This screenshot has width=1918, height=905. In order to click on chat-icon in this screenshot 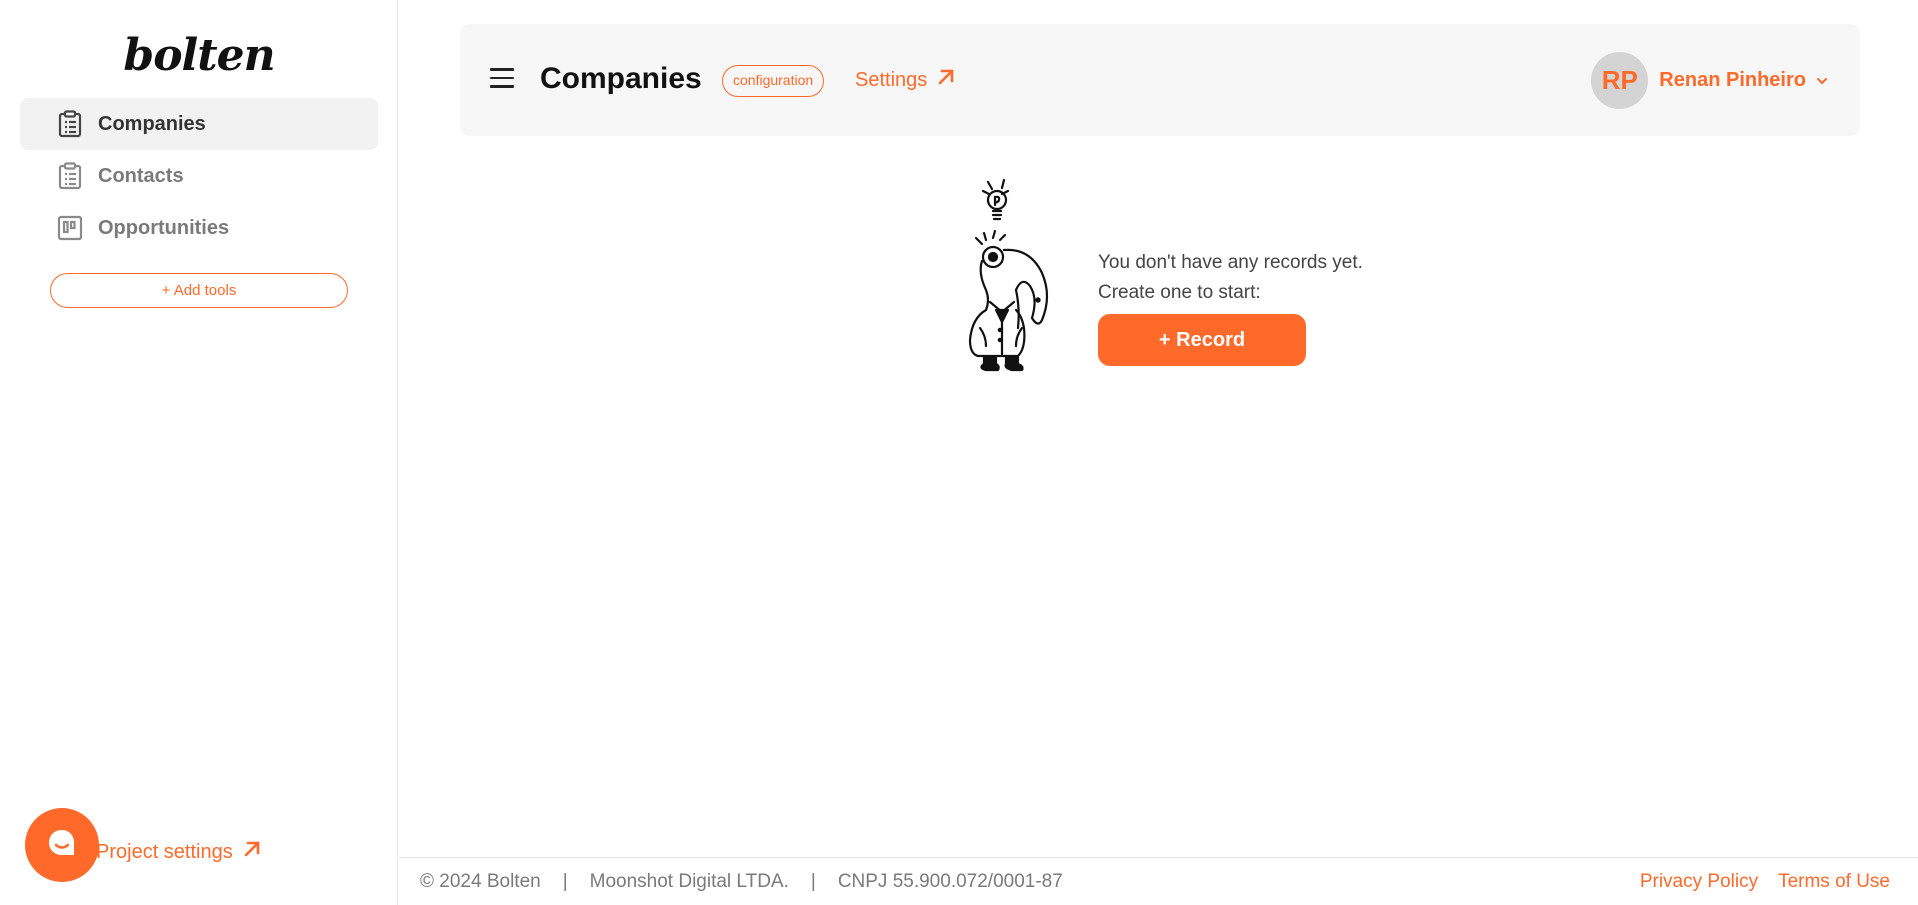, I will do `click(62, 845)`.